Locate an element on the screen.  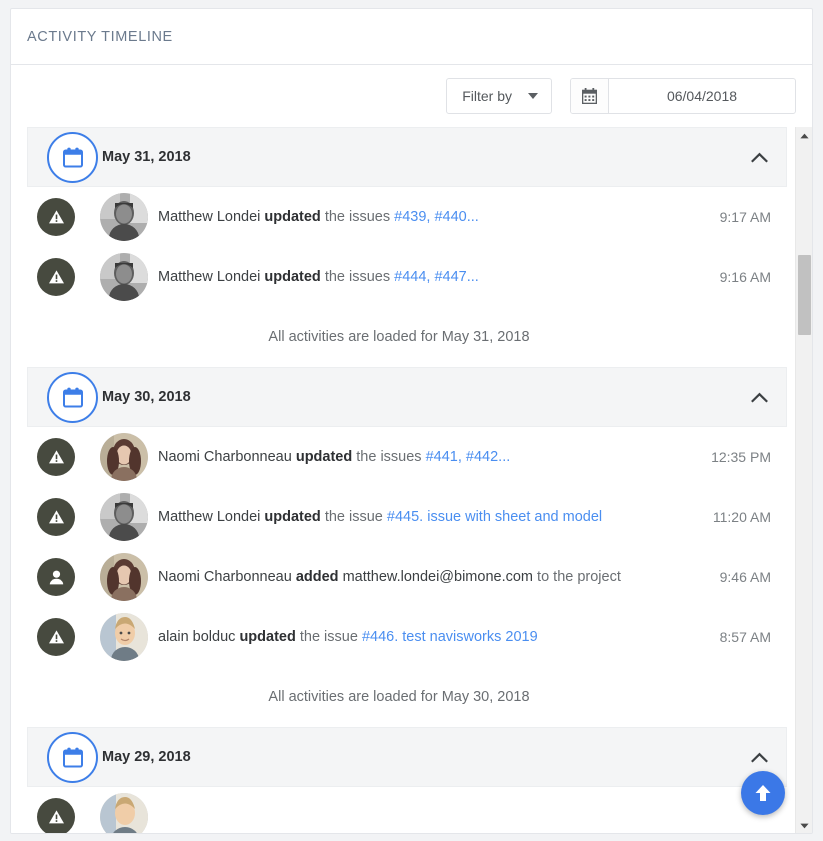
page-title: ACTIVITY TIMELINE is located at coordinates (100, 36).